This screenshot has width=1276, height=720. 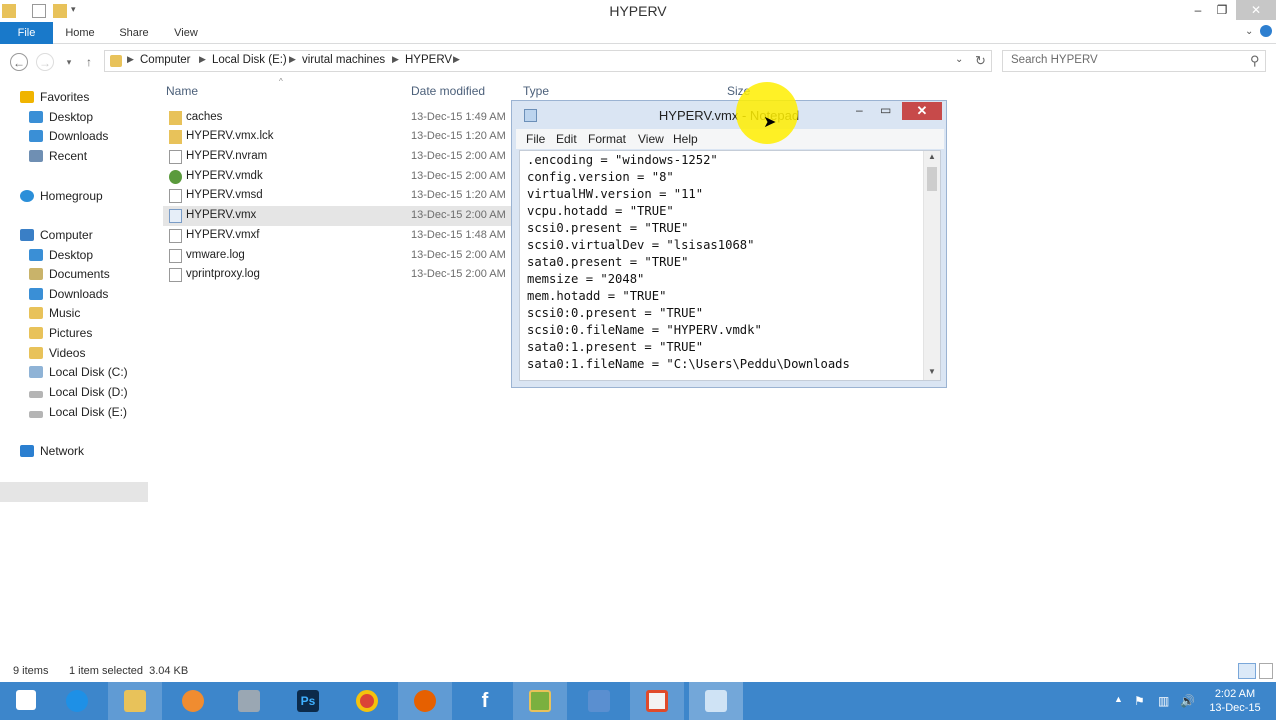 I want to click on tab-file: File, so click(x=26, y=33).